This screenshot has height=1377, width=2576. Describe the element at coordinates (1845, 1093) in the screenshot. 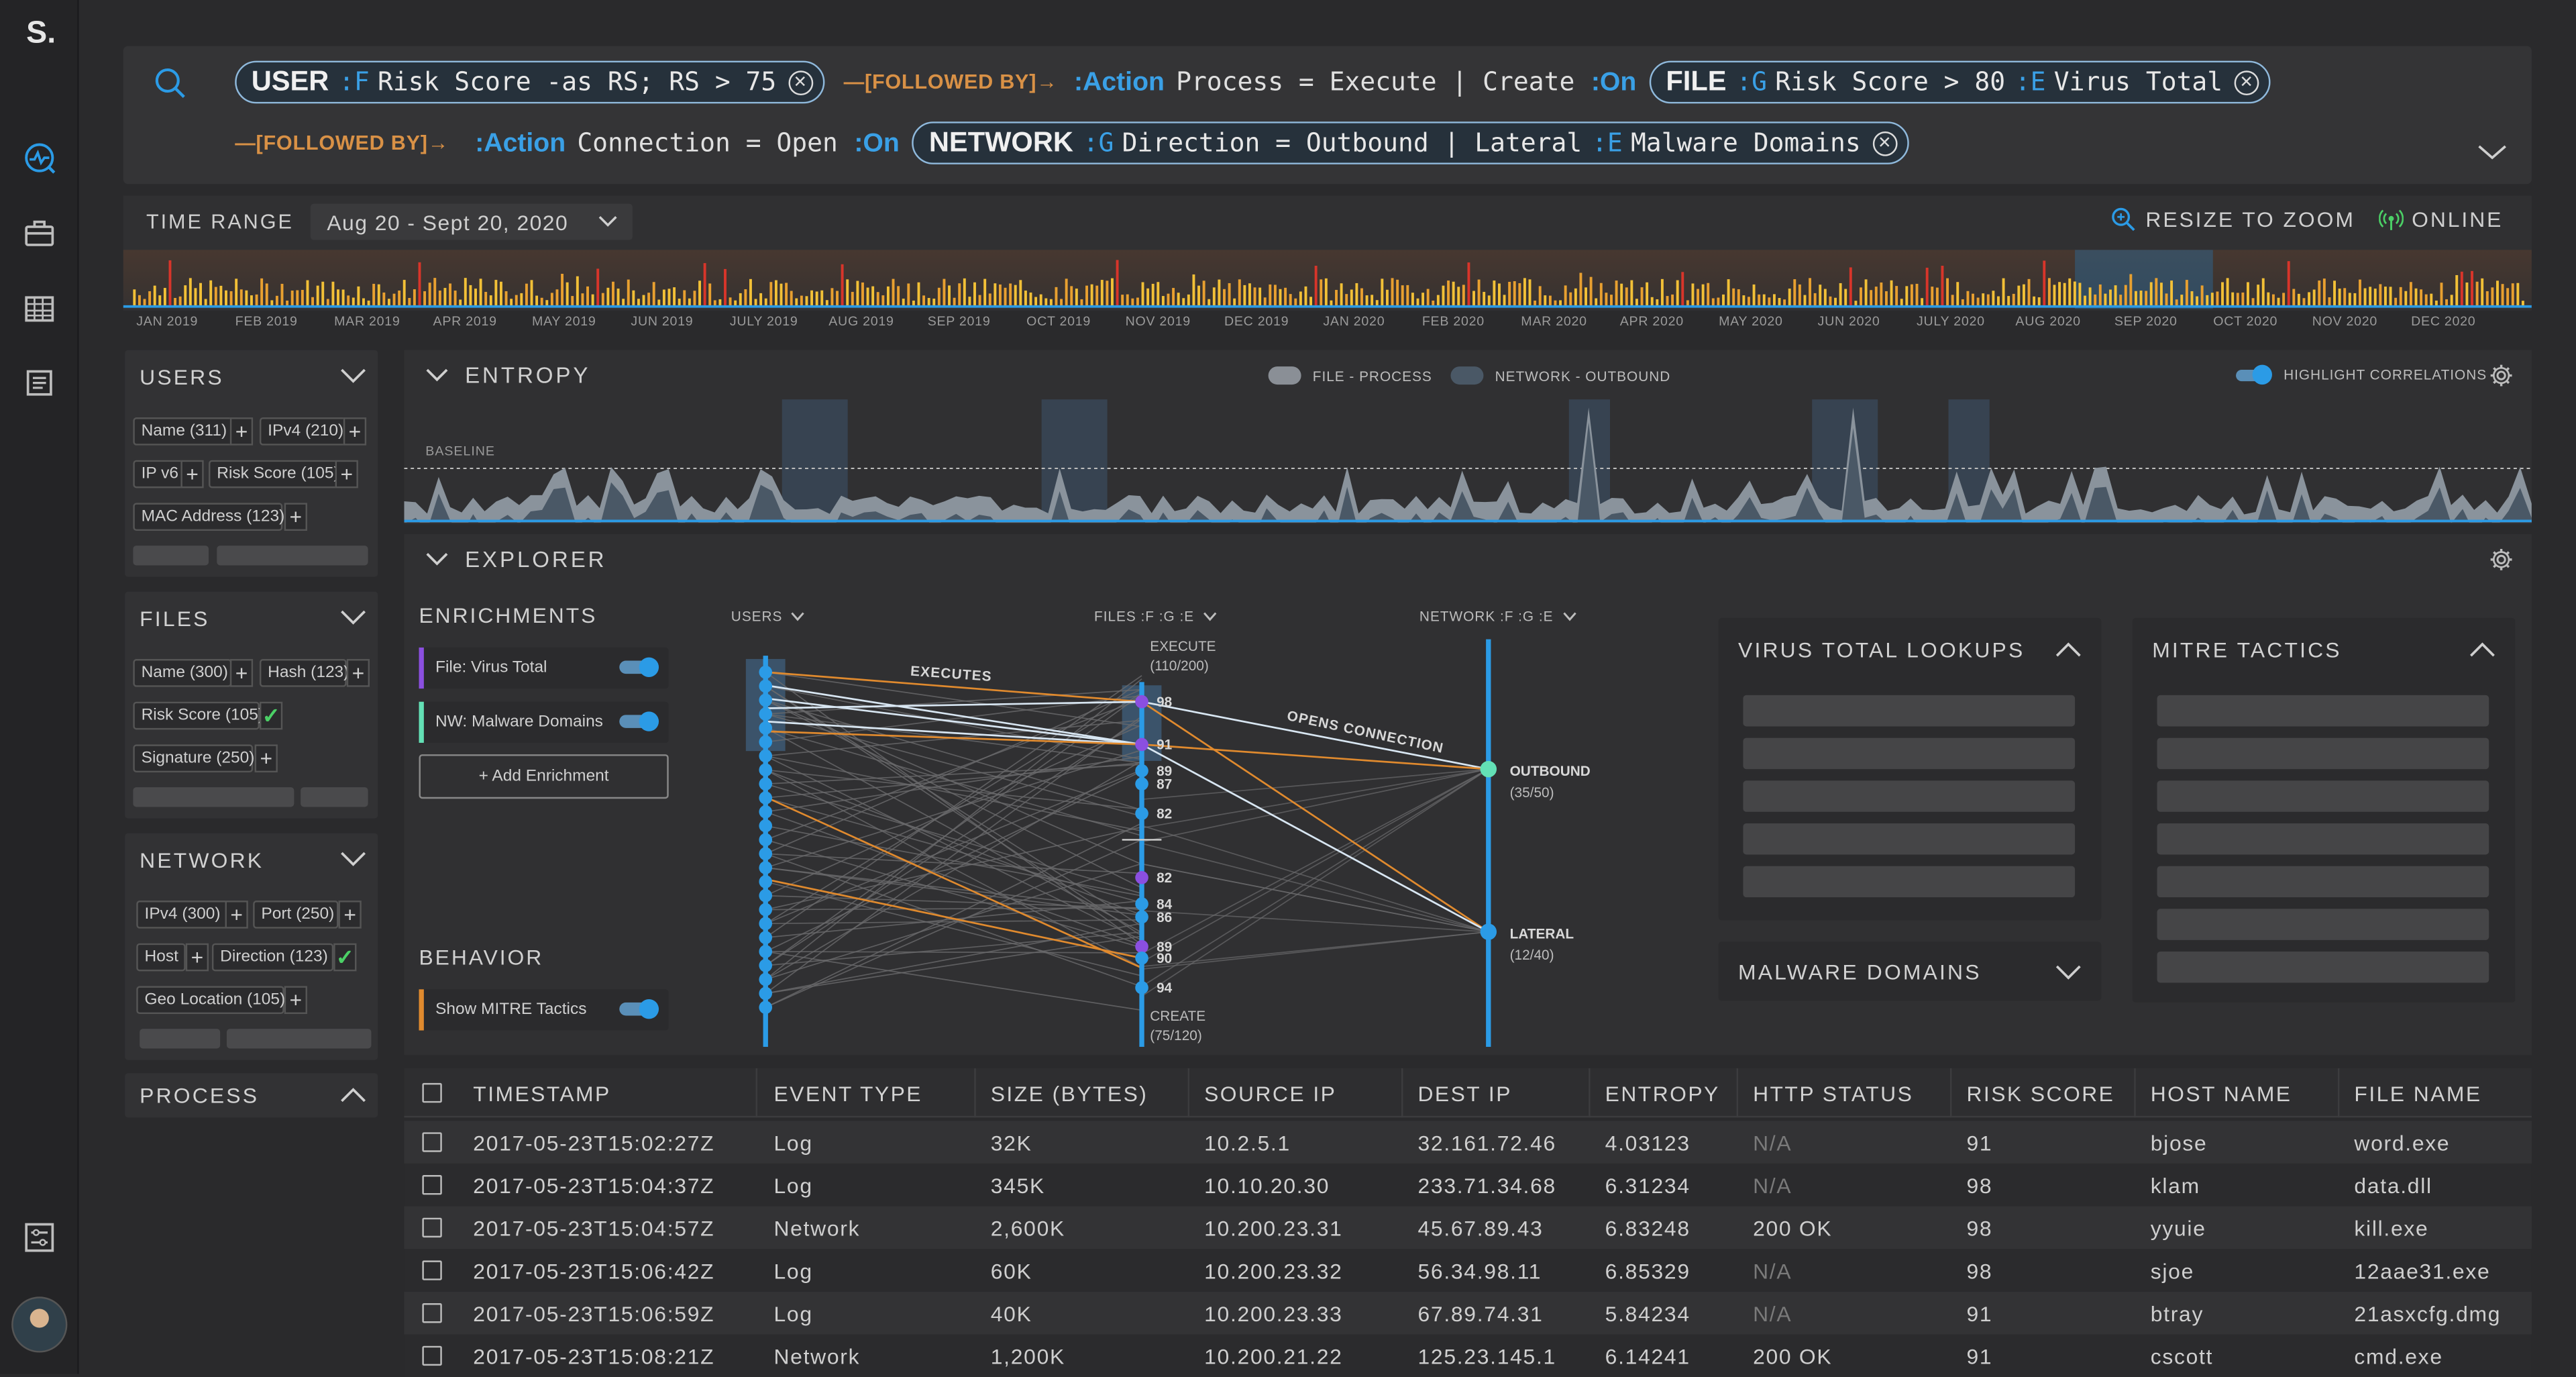

I see `col-http-status: HTTP STATUS` at that location.